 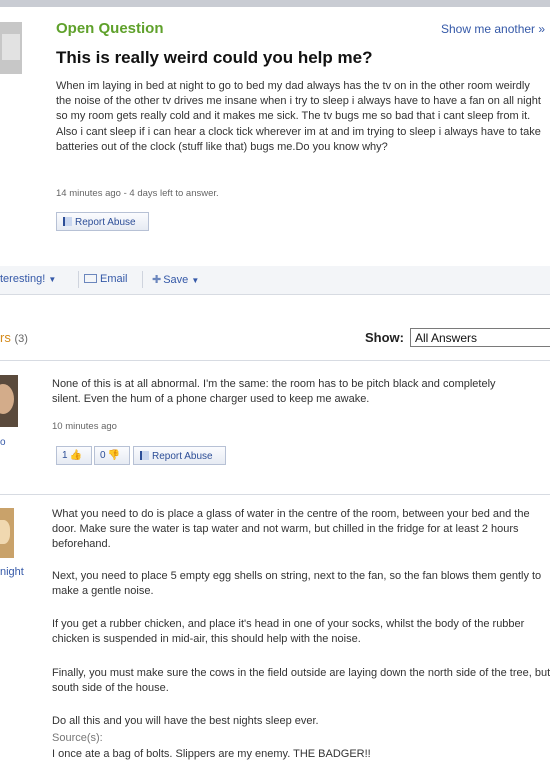 I want to click on answers-filter-select: All Answers, so click(x=480, y=337).